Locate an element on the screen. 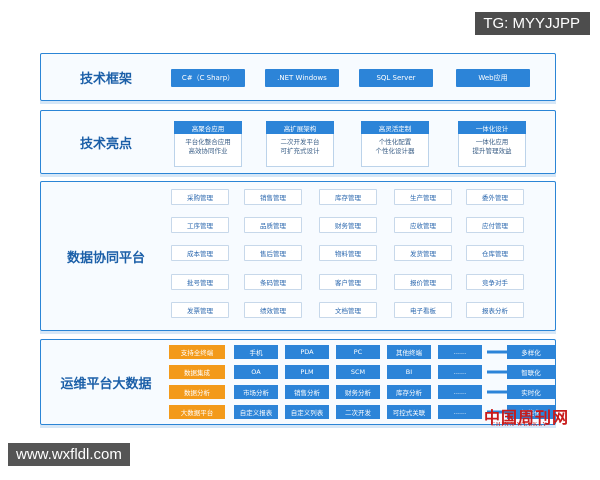 This screenshot has height=480, width=600. highlight-body: 一体化应用 提升管理效益 is located at coordinates (492, 150).